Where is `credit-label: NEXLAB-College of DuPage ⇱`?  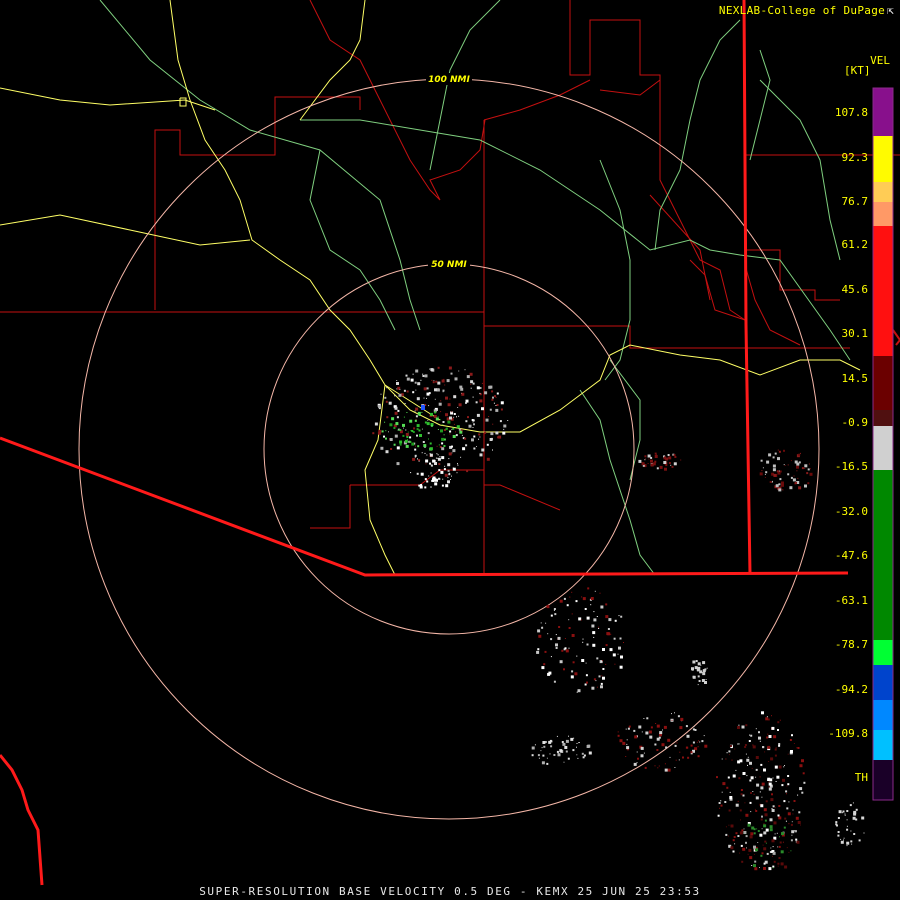 credit-label: NEXLAB-College of DuPage ⇱ is located at coordinates (806, 10).